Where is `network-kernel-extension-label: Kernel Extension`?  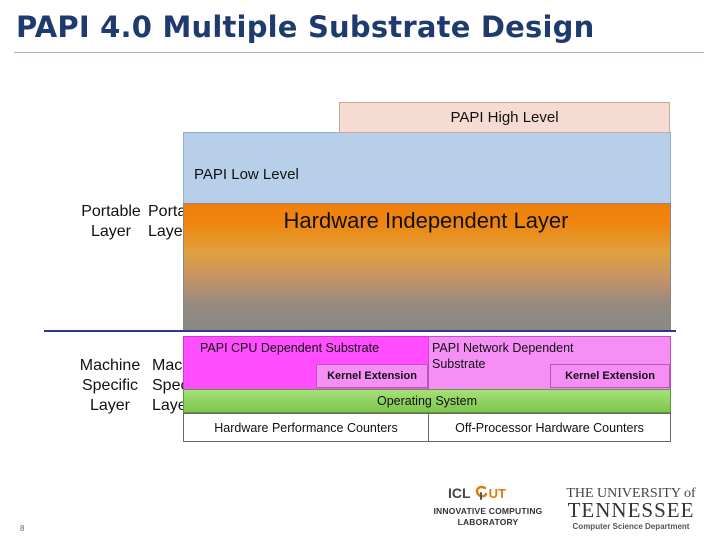 network-kernel-extension-label: Kernel Extension is located at coordinates (610, 376).